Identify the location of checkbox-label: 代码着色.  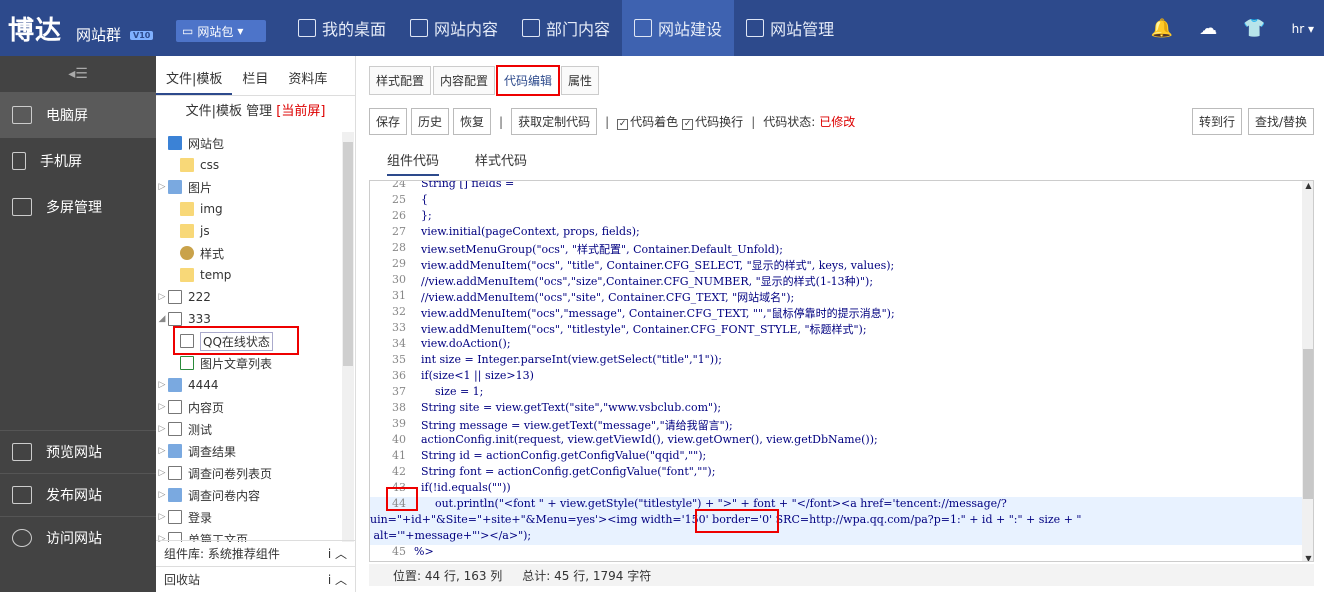
(654, 122).